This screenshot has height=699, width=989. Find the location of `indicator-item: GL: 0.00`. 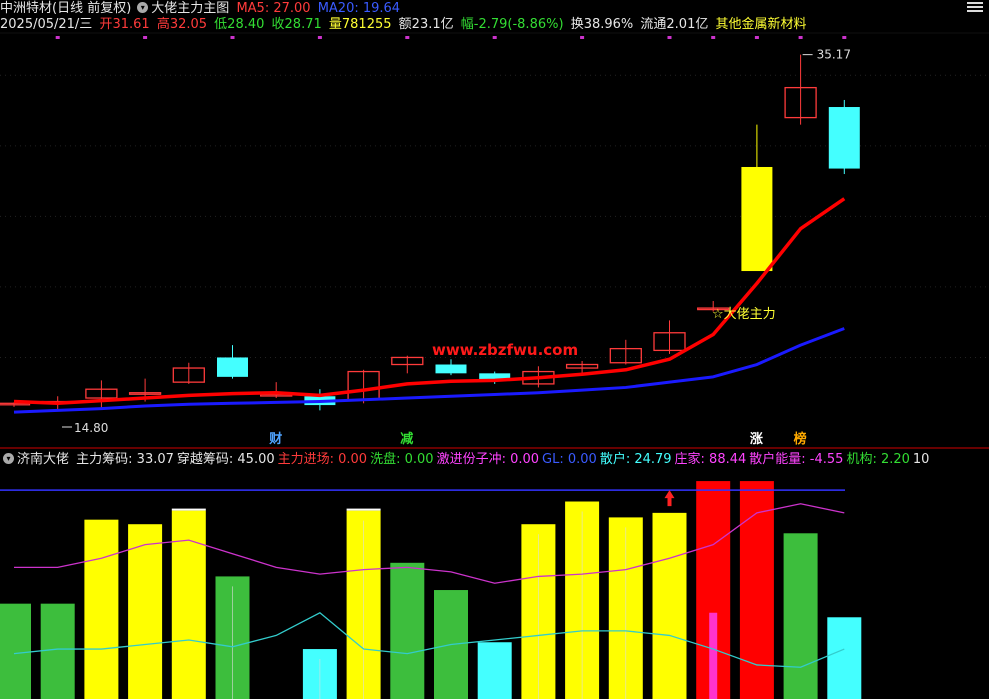

indicator-item: GL: 0.00 is located at coordinates (569, 459).